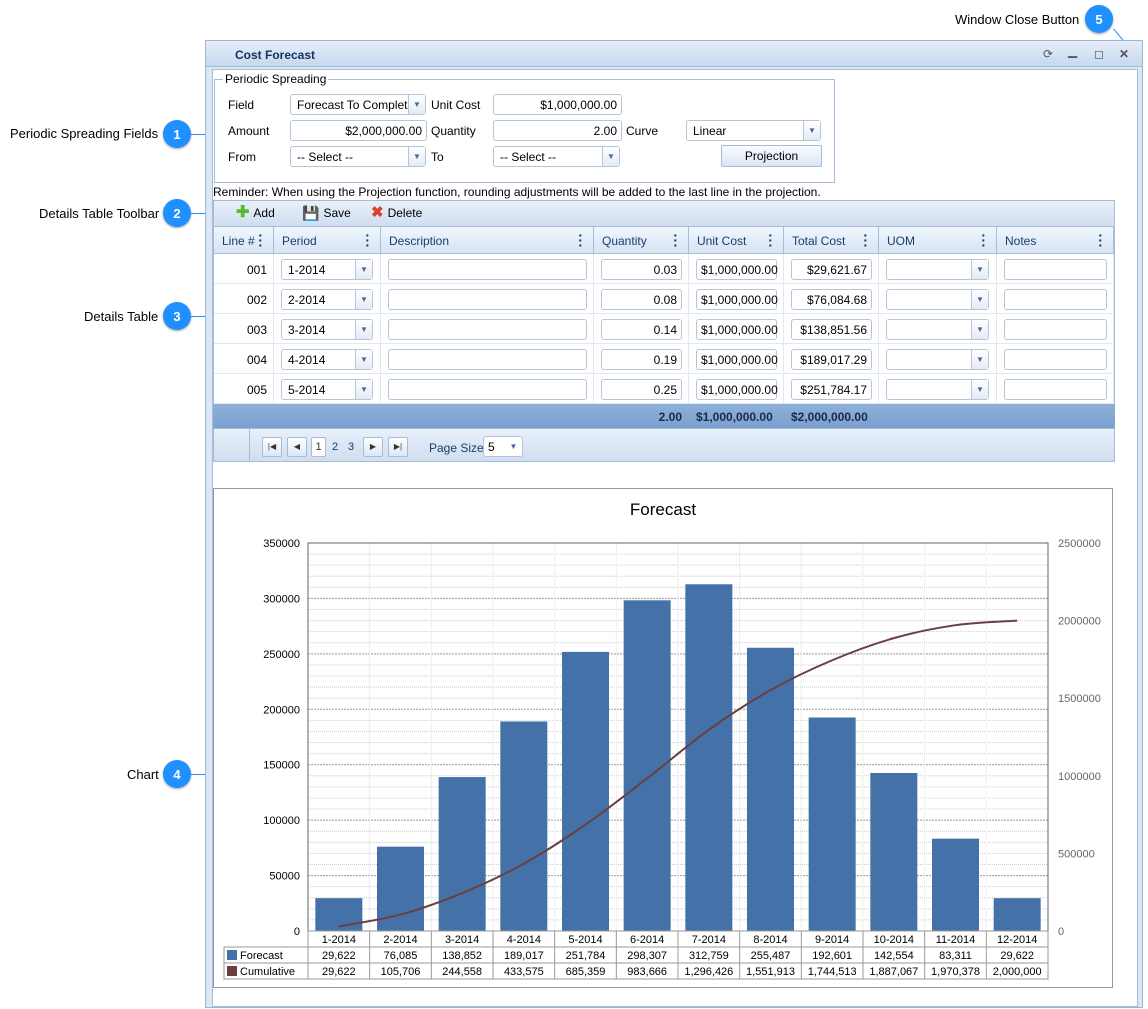 The image size is (1148, 1009). I want to click on period-select: 5-2014 ▼, so click(327, 389).